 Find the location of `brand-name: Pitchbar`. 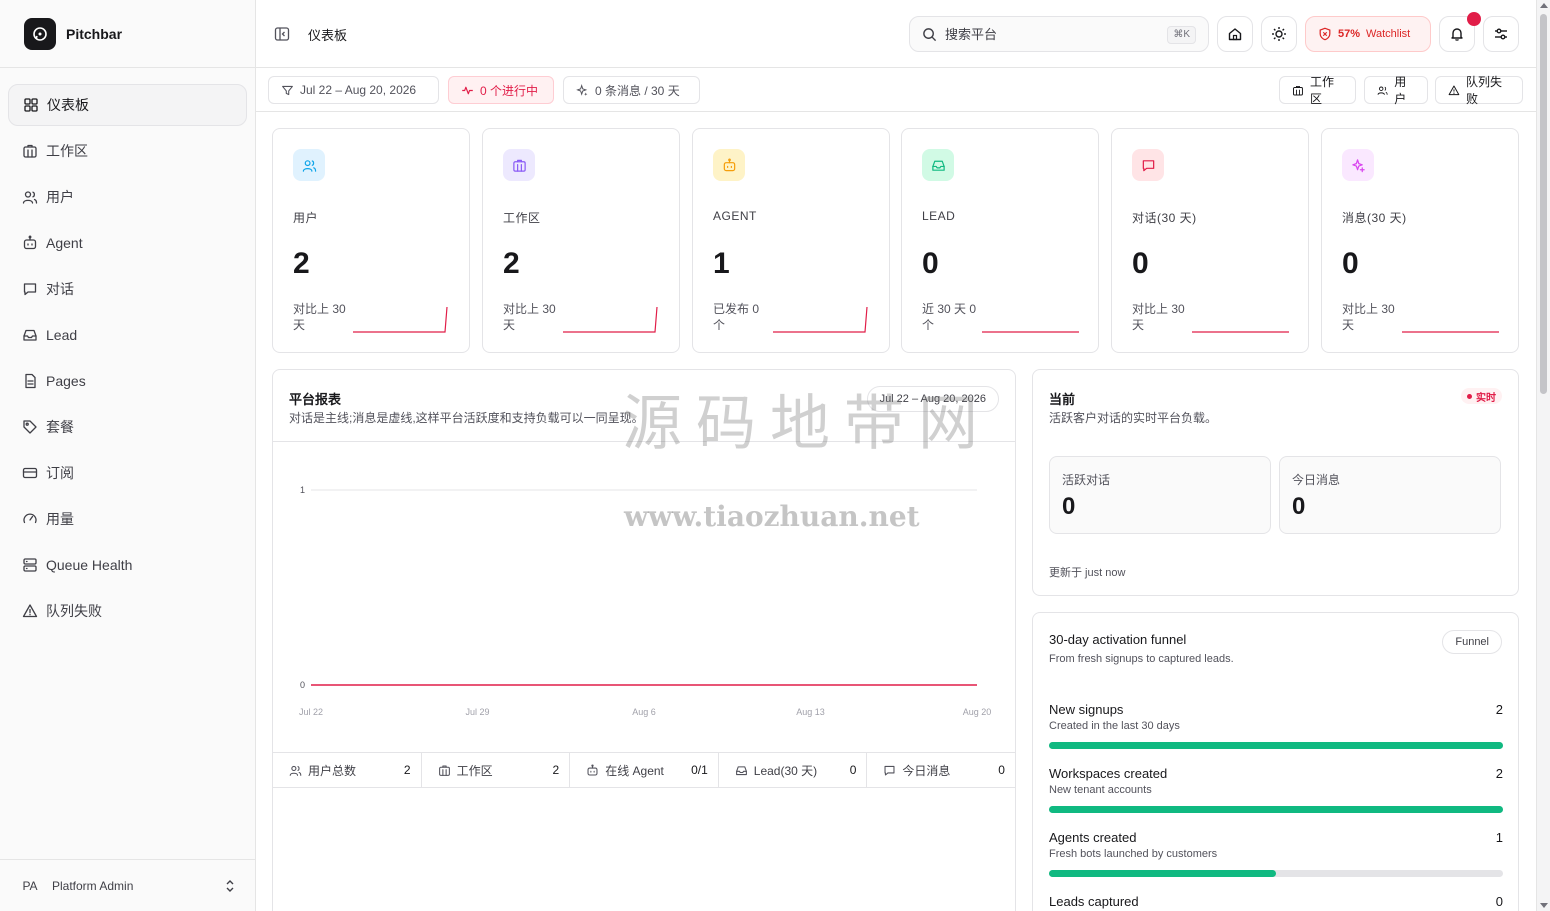

brand-name: Pitchbar is located at coordinates (94, 33).